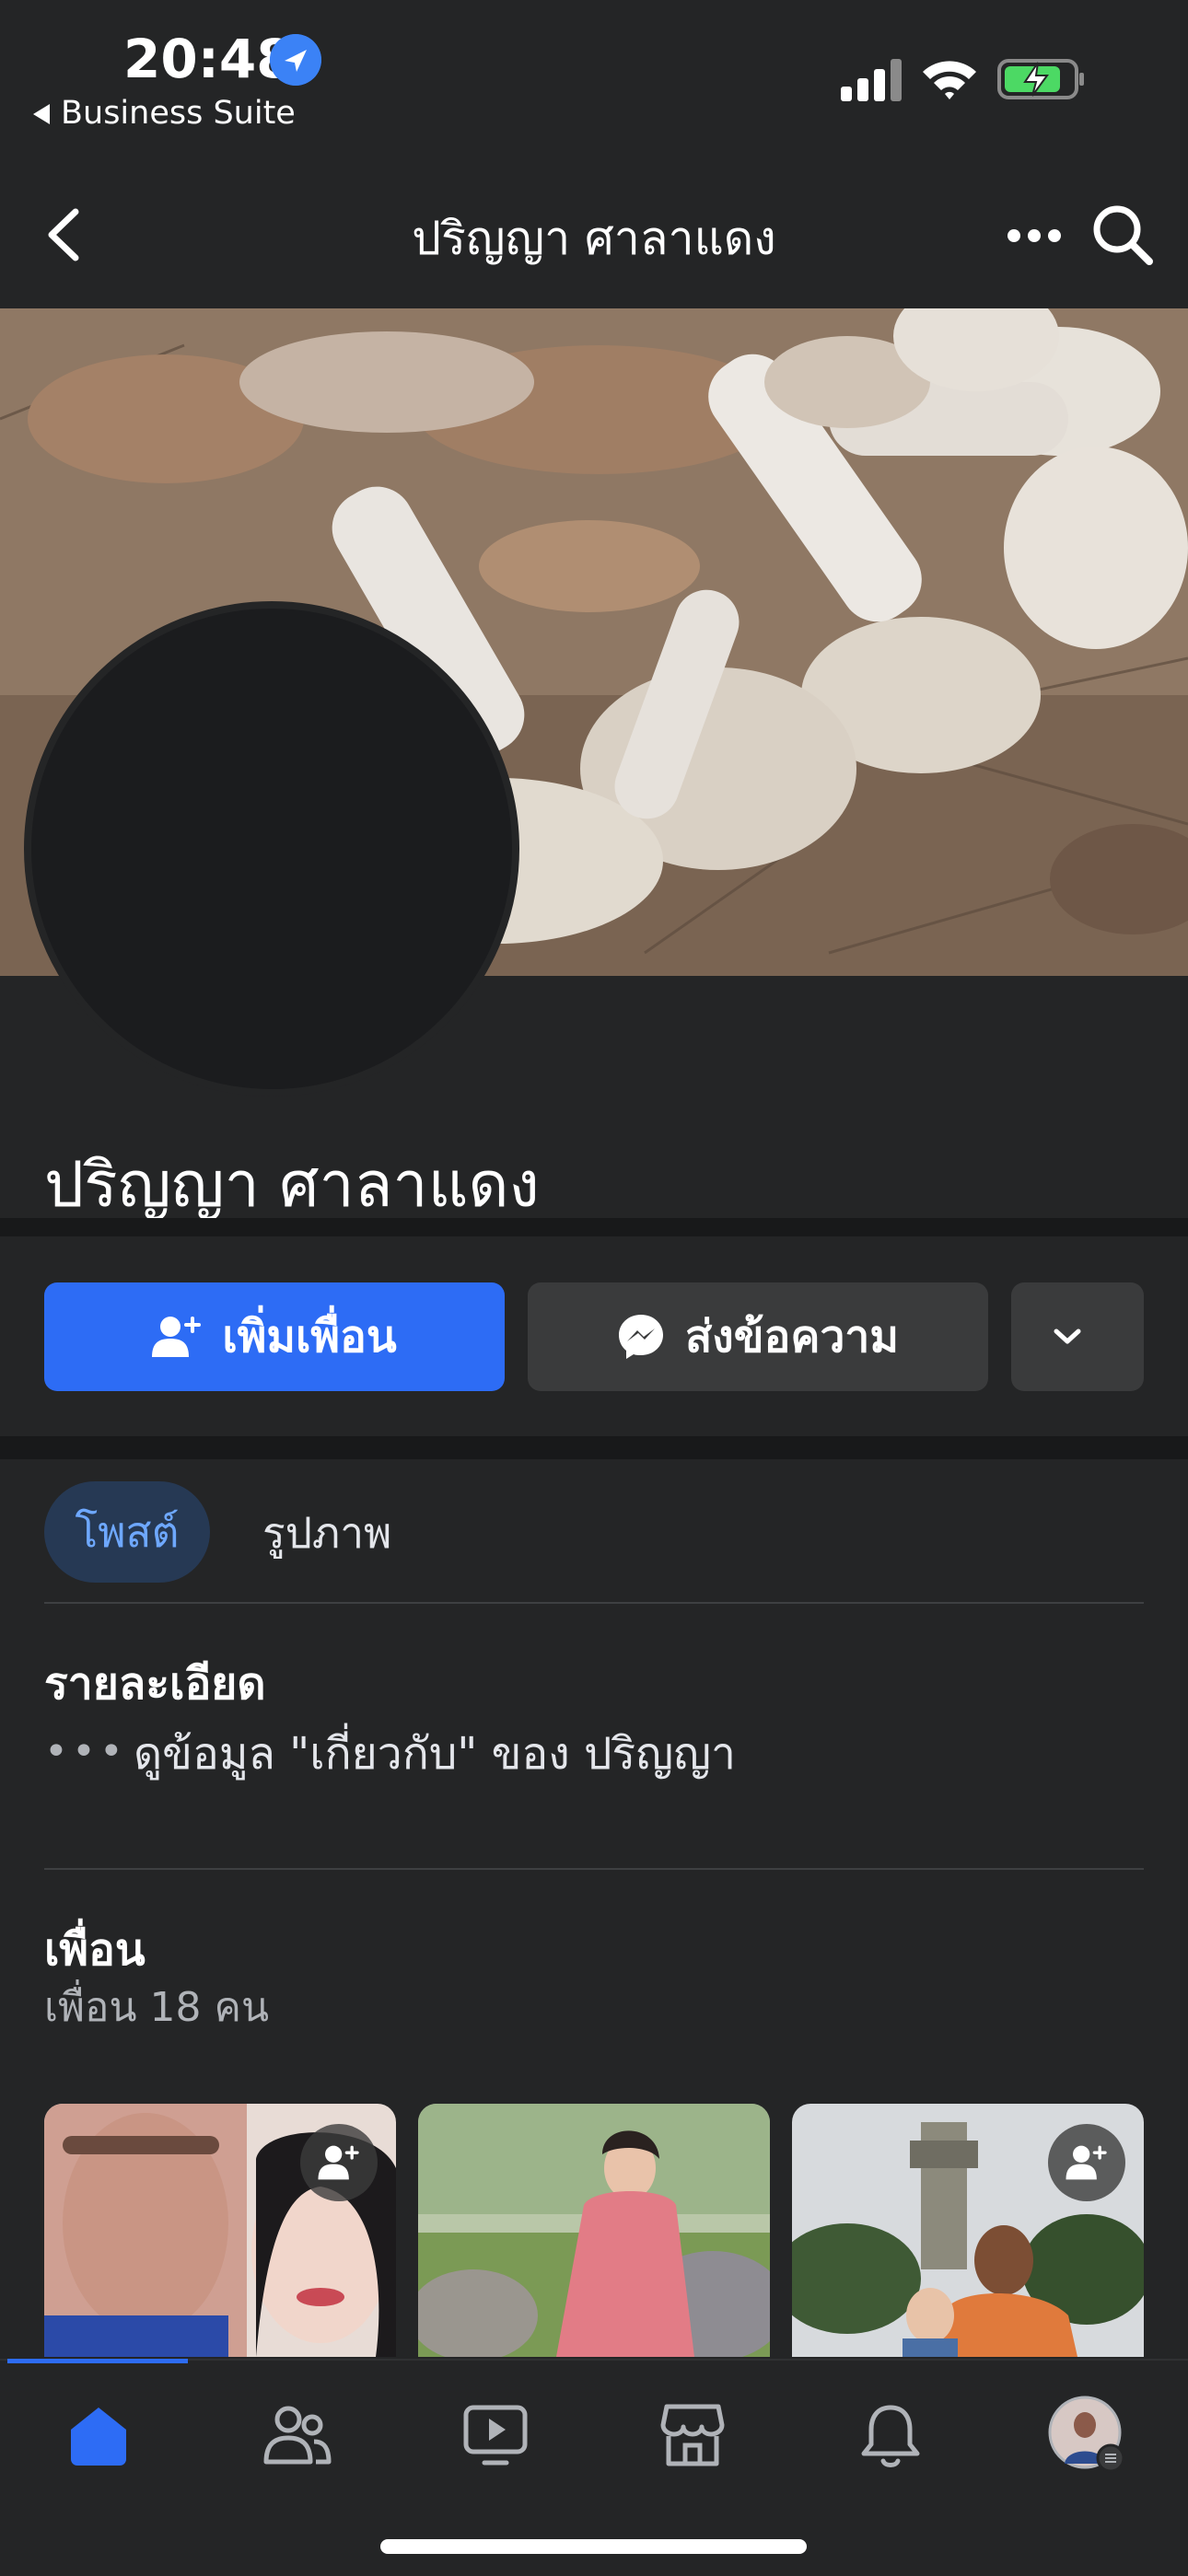  I want to click on video-icon, so click(496, 2435).